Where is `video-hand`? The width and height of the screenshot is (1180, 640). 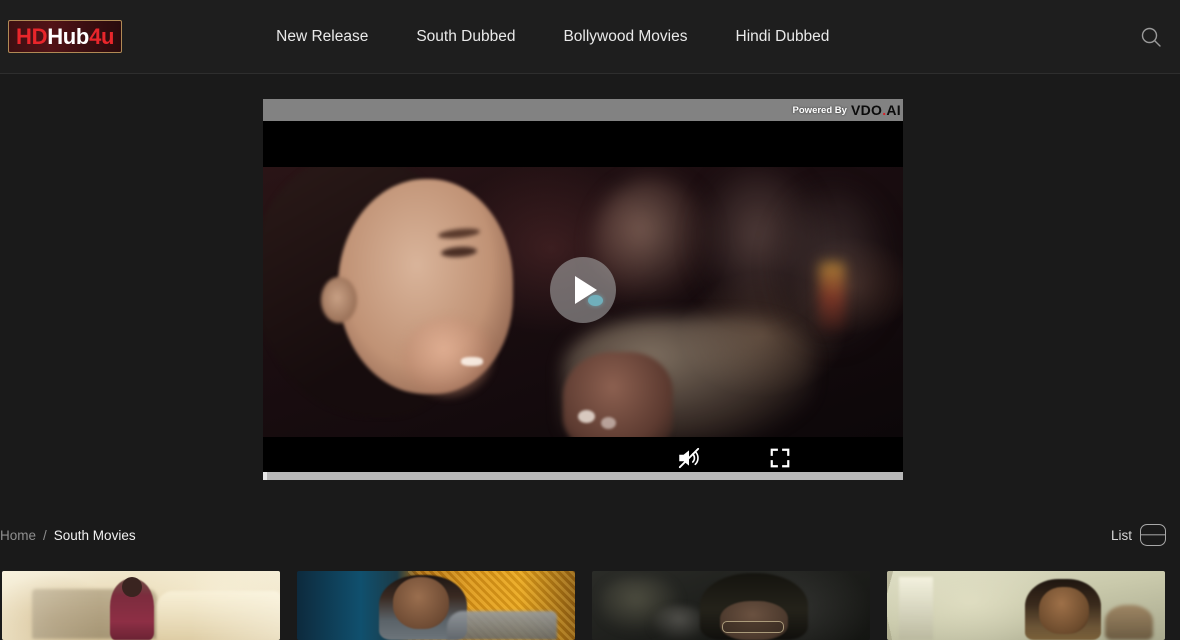
video-hand is located at coordinates (618, 394).